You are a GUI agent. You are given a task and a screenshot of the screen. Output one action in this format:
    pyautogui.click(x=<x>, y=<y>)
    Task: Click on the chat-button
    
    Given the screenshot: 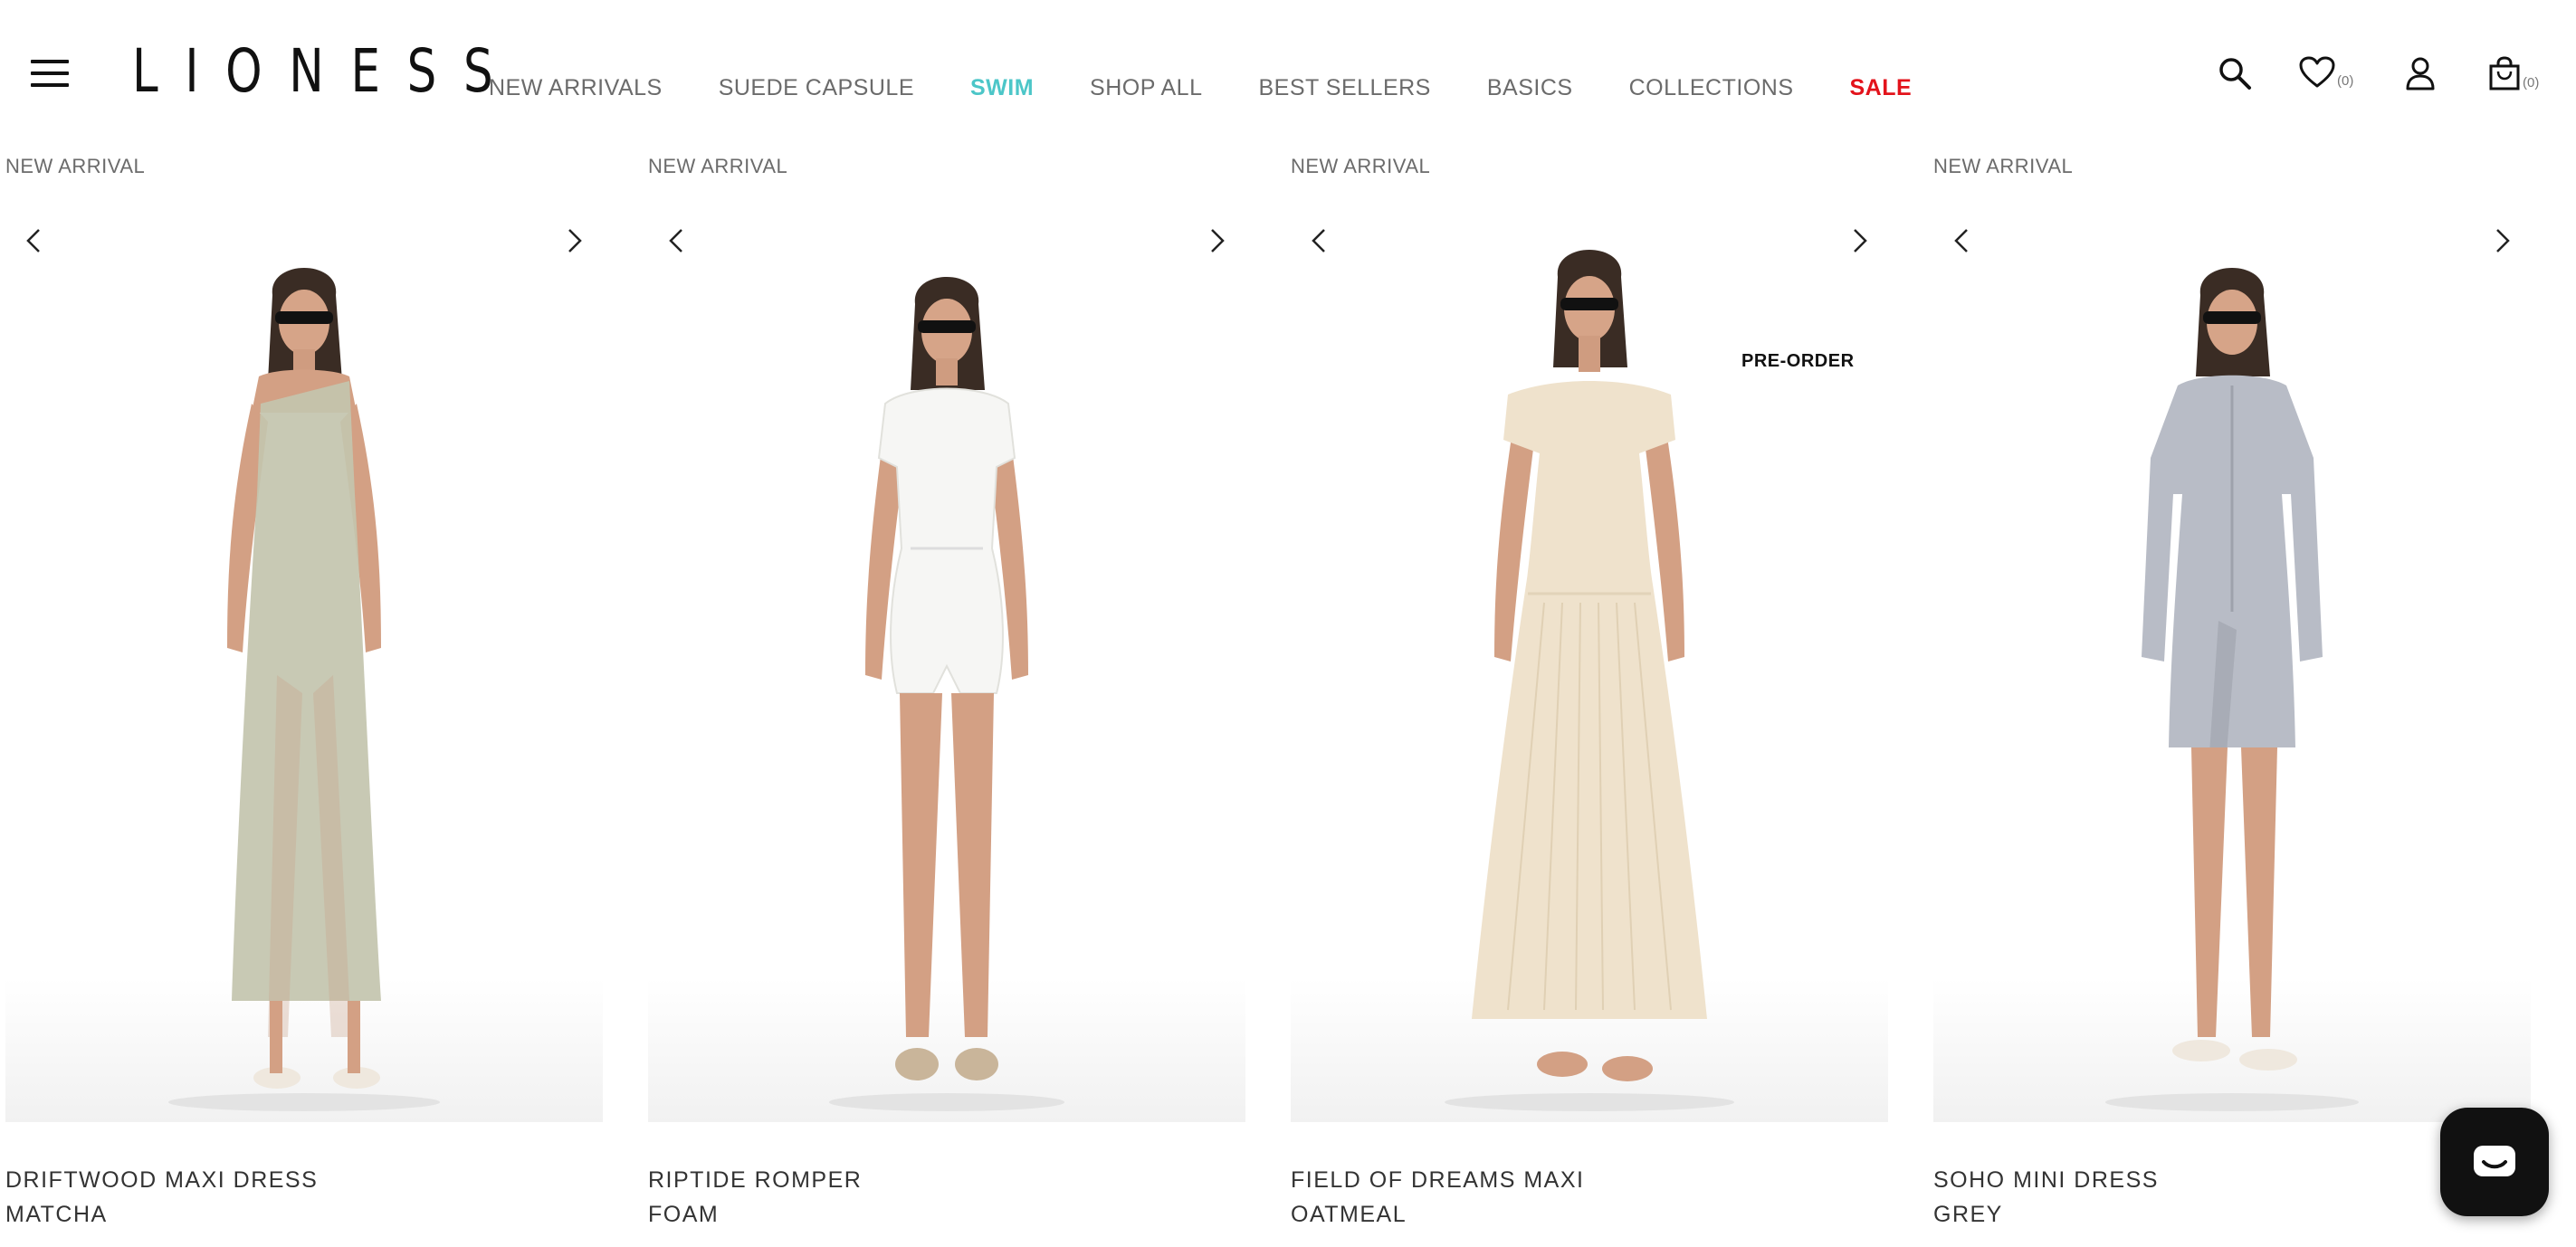 What is the action you would take?
    pyautogui.click(x=2495, y=1162)
    